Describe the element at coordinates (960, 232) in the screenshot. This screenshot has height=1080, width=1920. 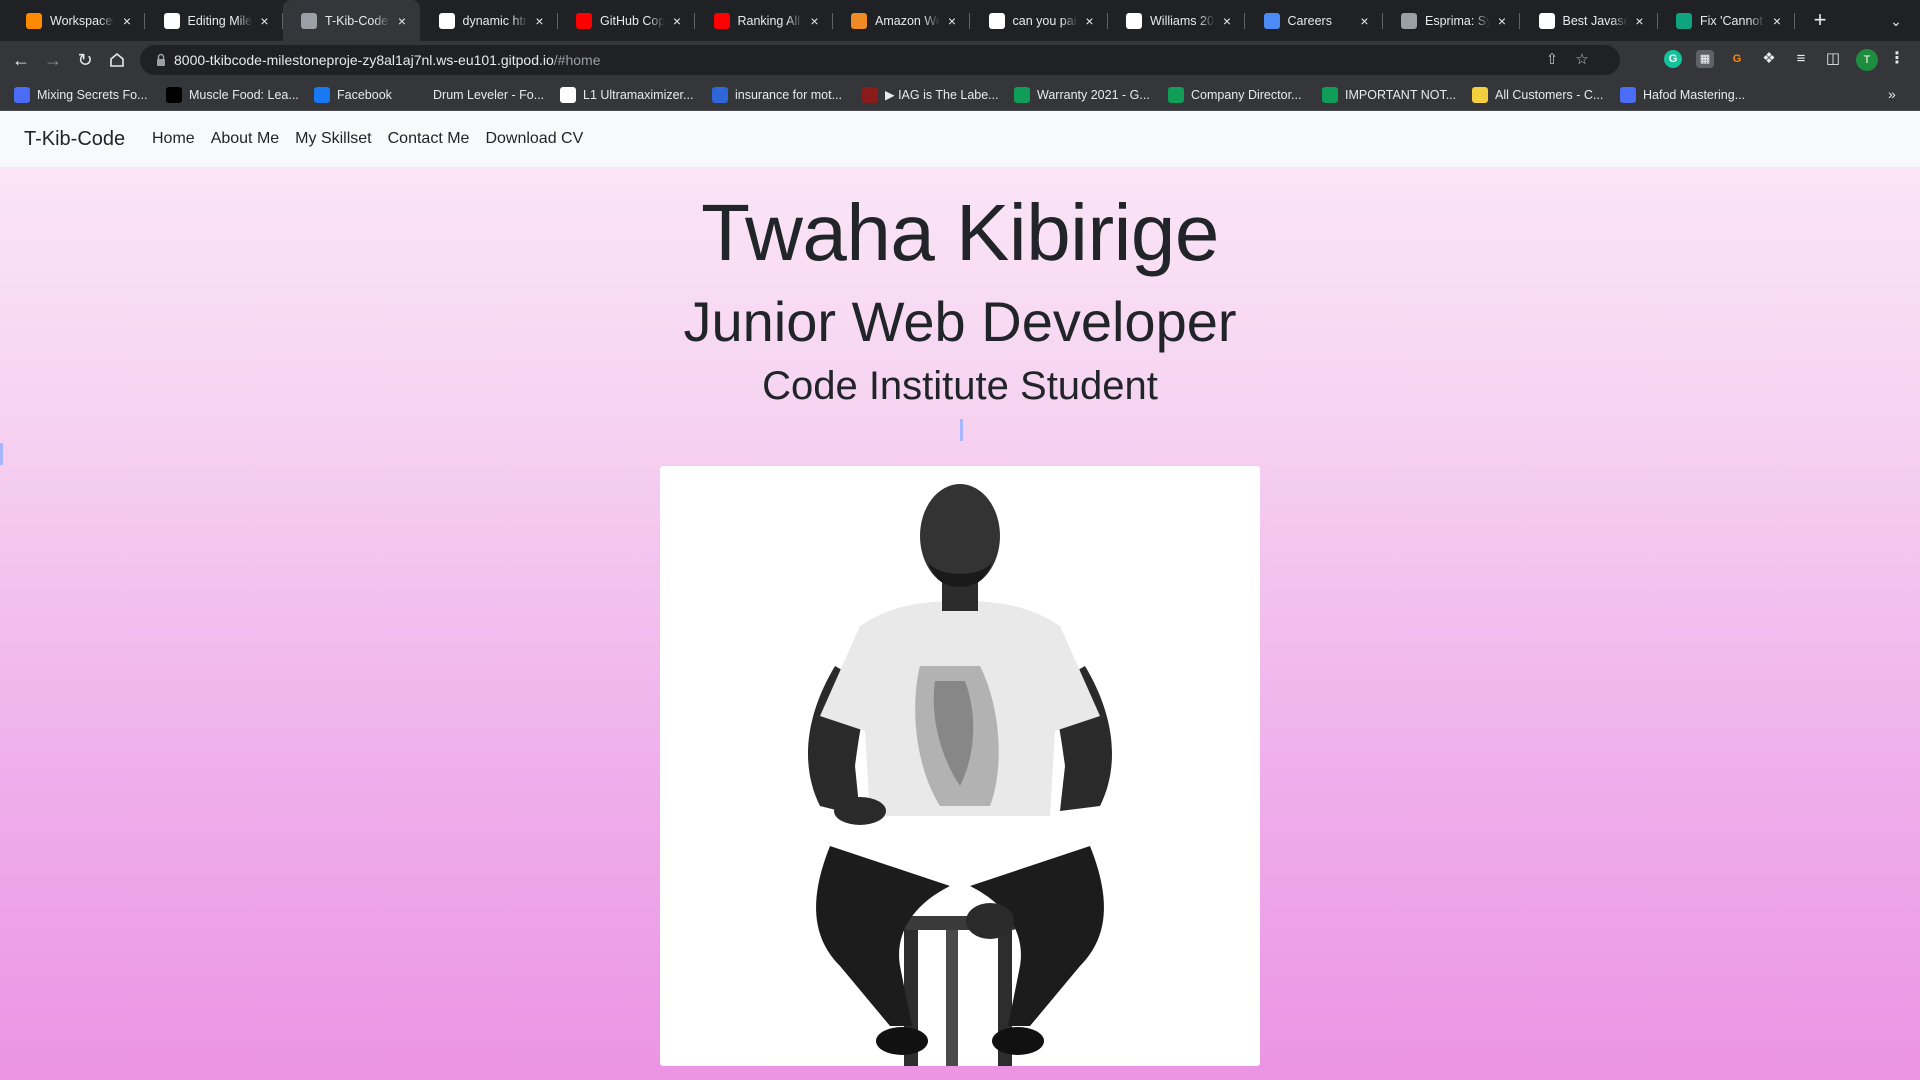
I see `hero-name: Twaha Kibirige` at that location.